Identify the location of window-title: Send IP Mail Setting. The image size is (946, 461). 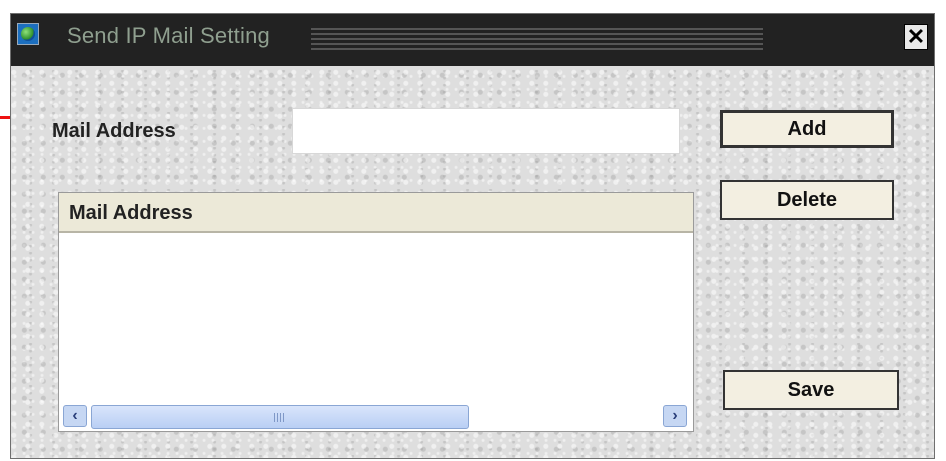
(168, 35).